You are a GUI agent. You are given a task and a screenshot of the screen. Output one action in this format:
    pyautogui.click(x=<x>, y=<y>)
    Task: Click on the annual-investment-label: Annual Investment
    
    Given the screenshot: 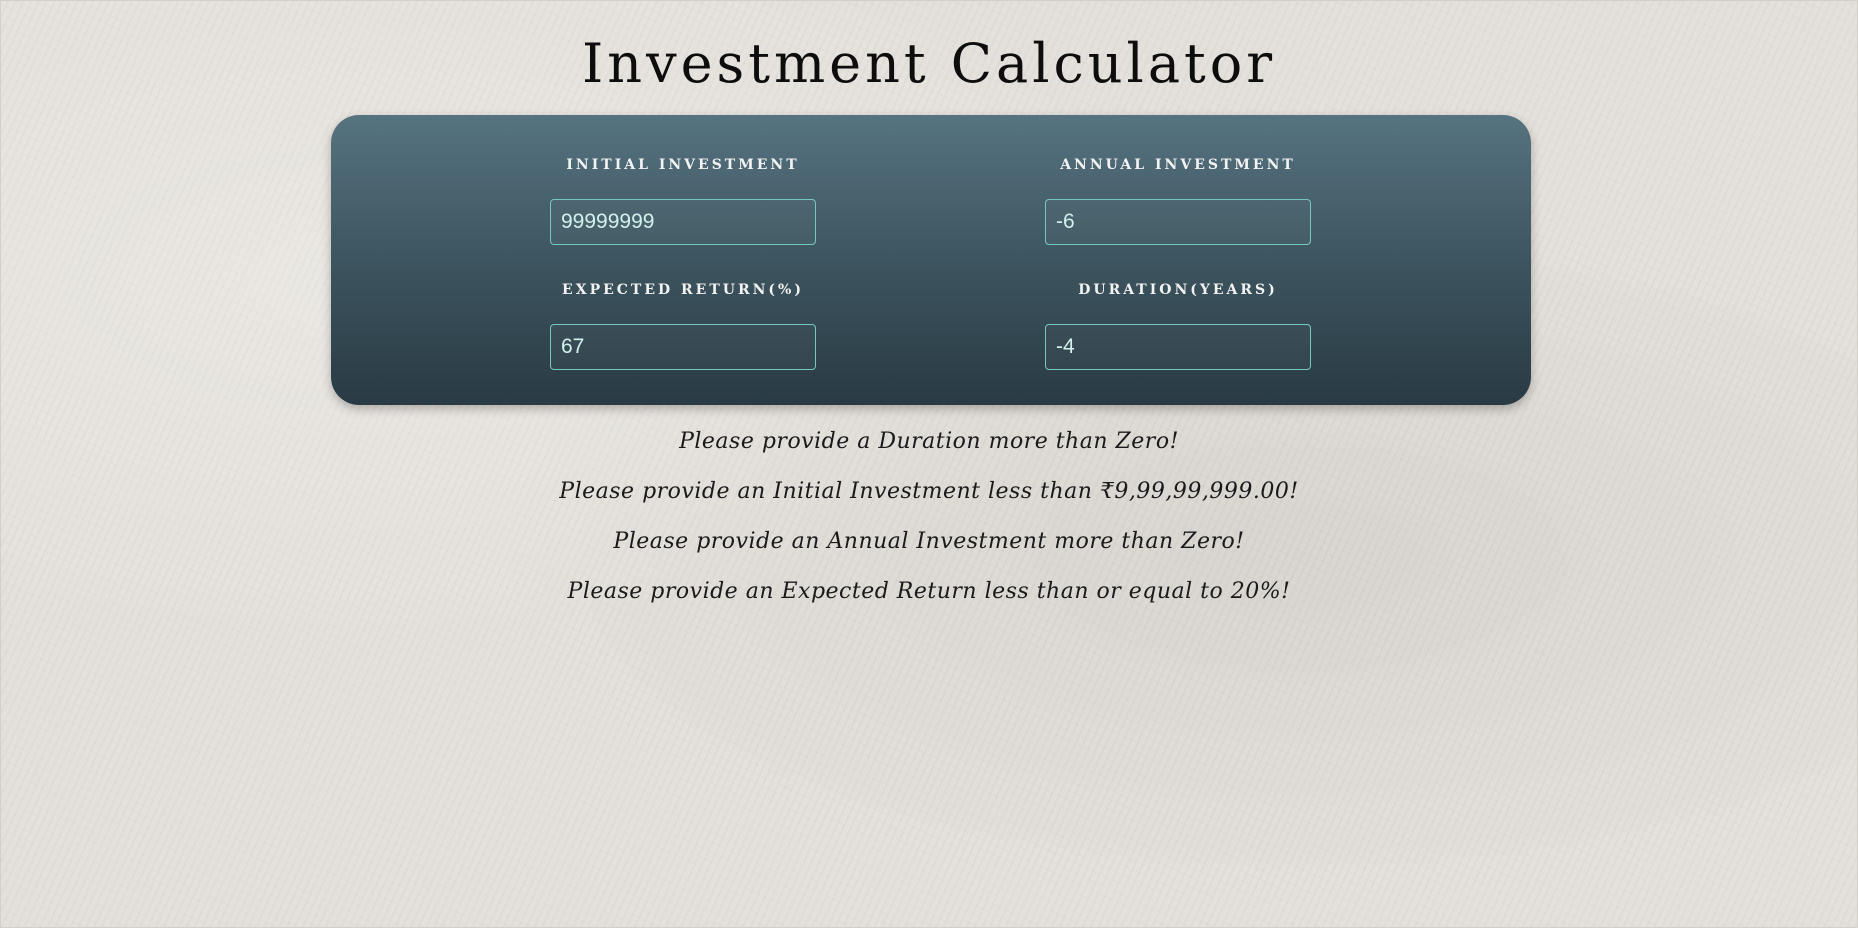 What is the action you would take?
    pyautogui.click(x=1178, y=165)
    